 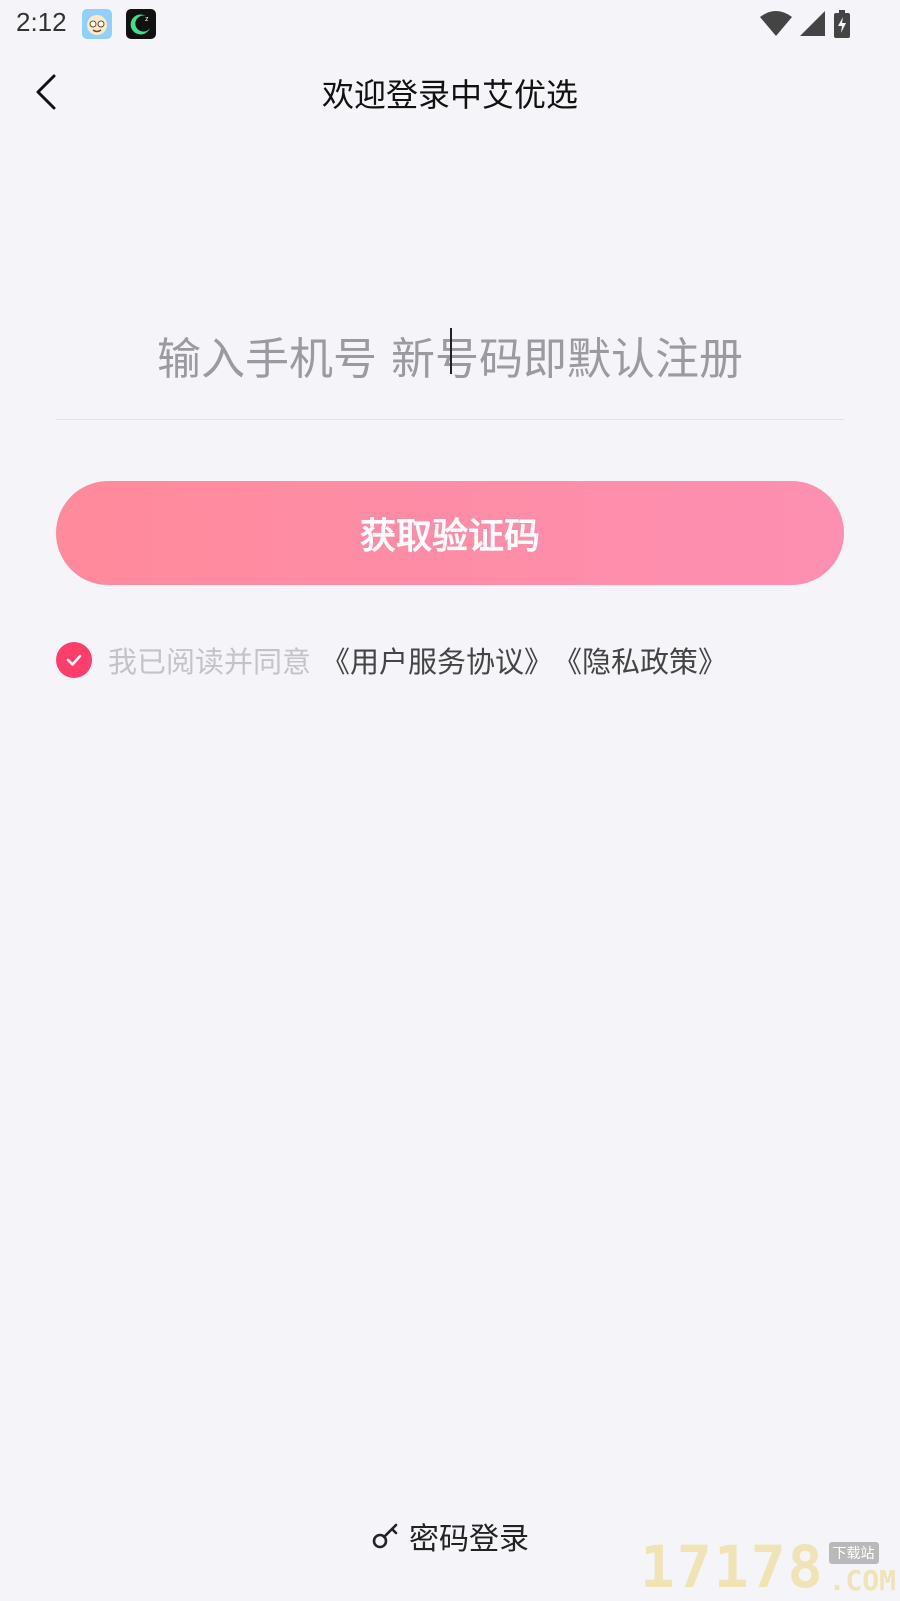 I want to click on status-indicators, so click(x=805, y=26).